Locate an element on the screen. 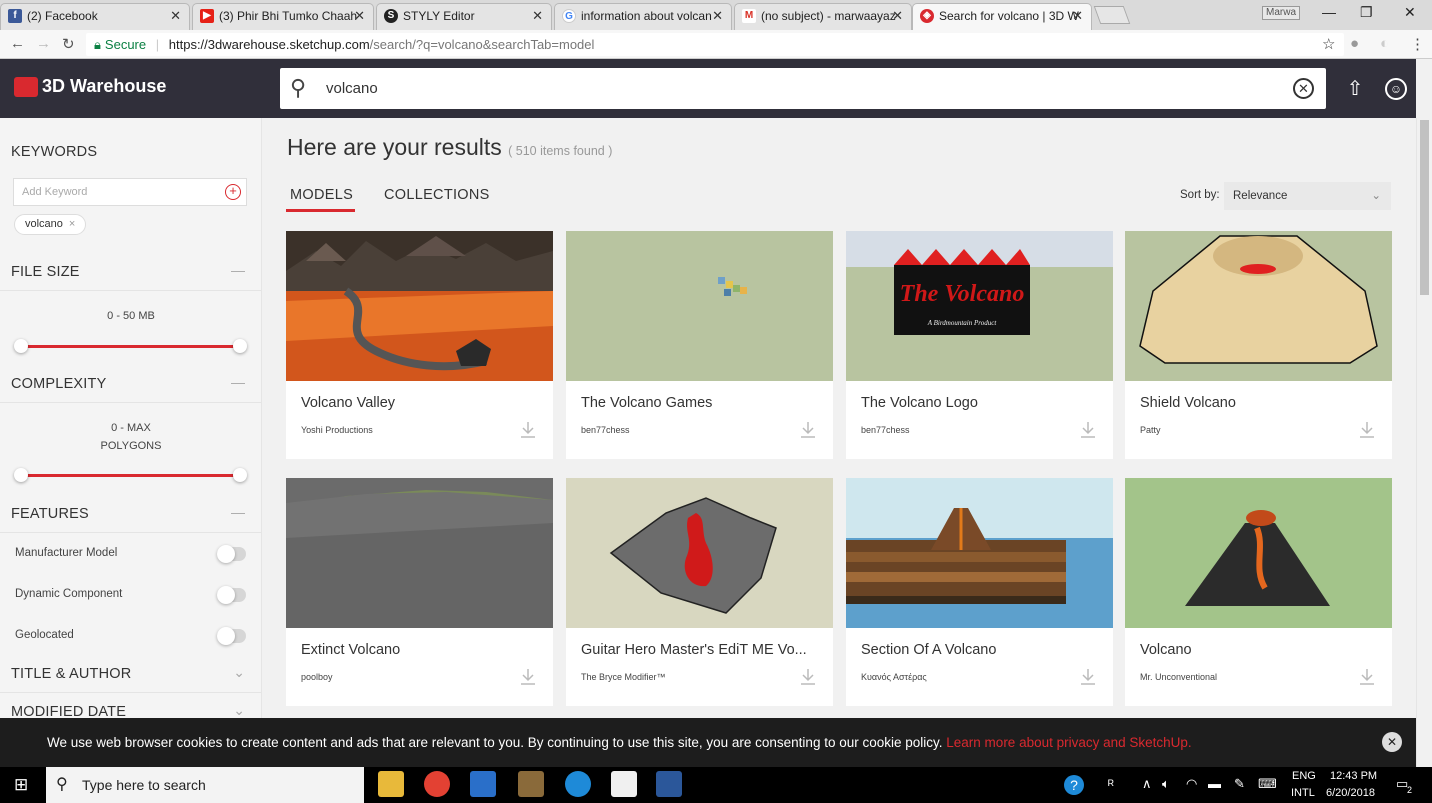 The image size is (1432, 803). file-size-heading: FILE SIZE is located at coordinates (45, 272).